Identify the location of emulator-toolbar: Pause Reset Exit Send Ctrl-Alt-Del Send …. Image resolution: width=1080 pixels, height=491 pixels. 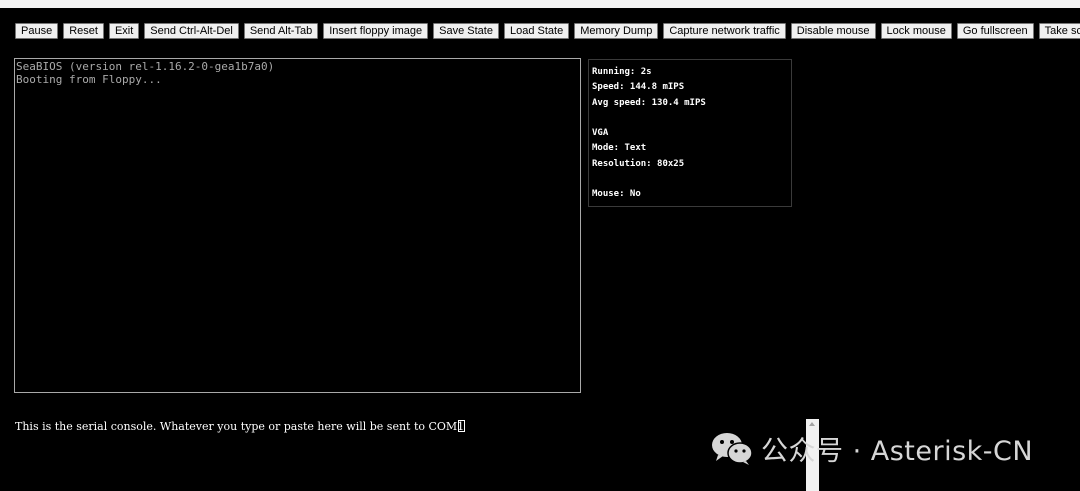
(547, 31).